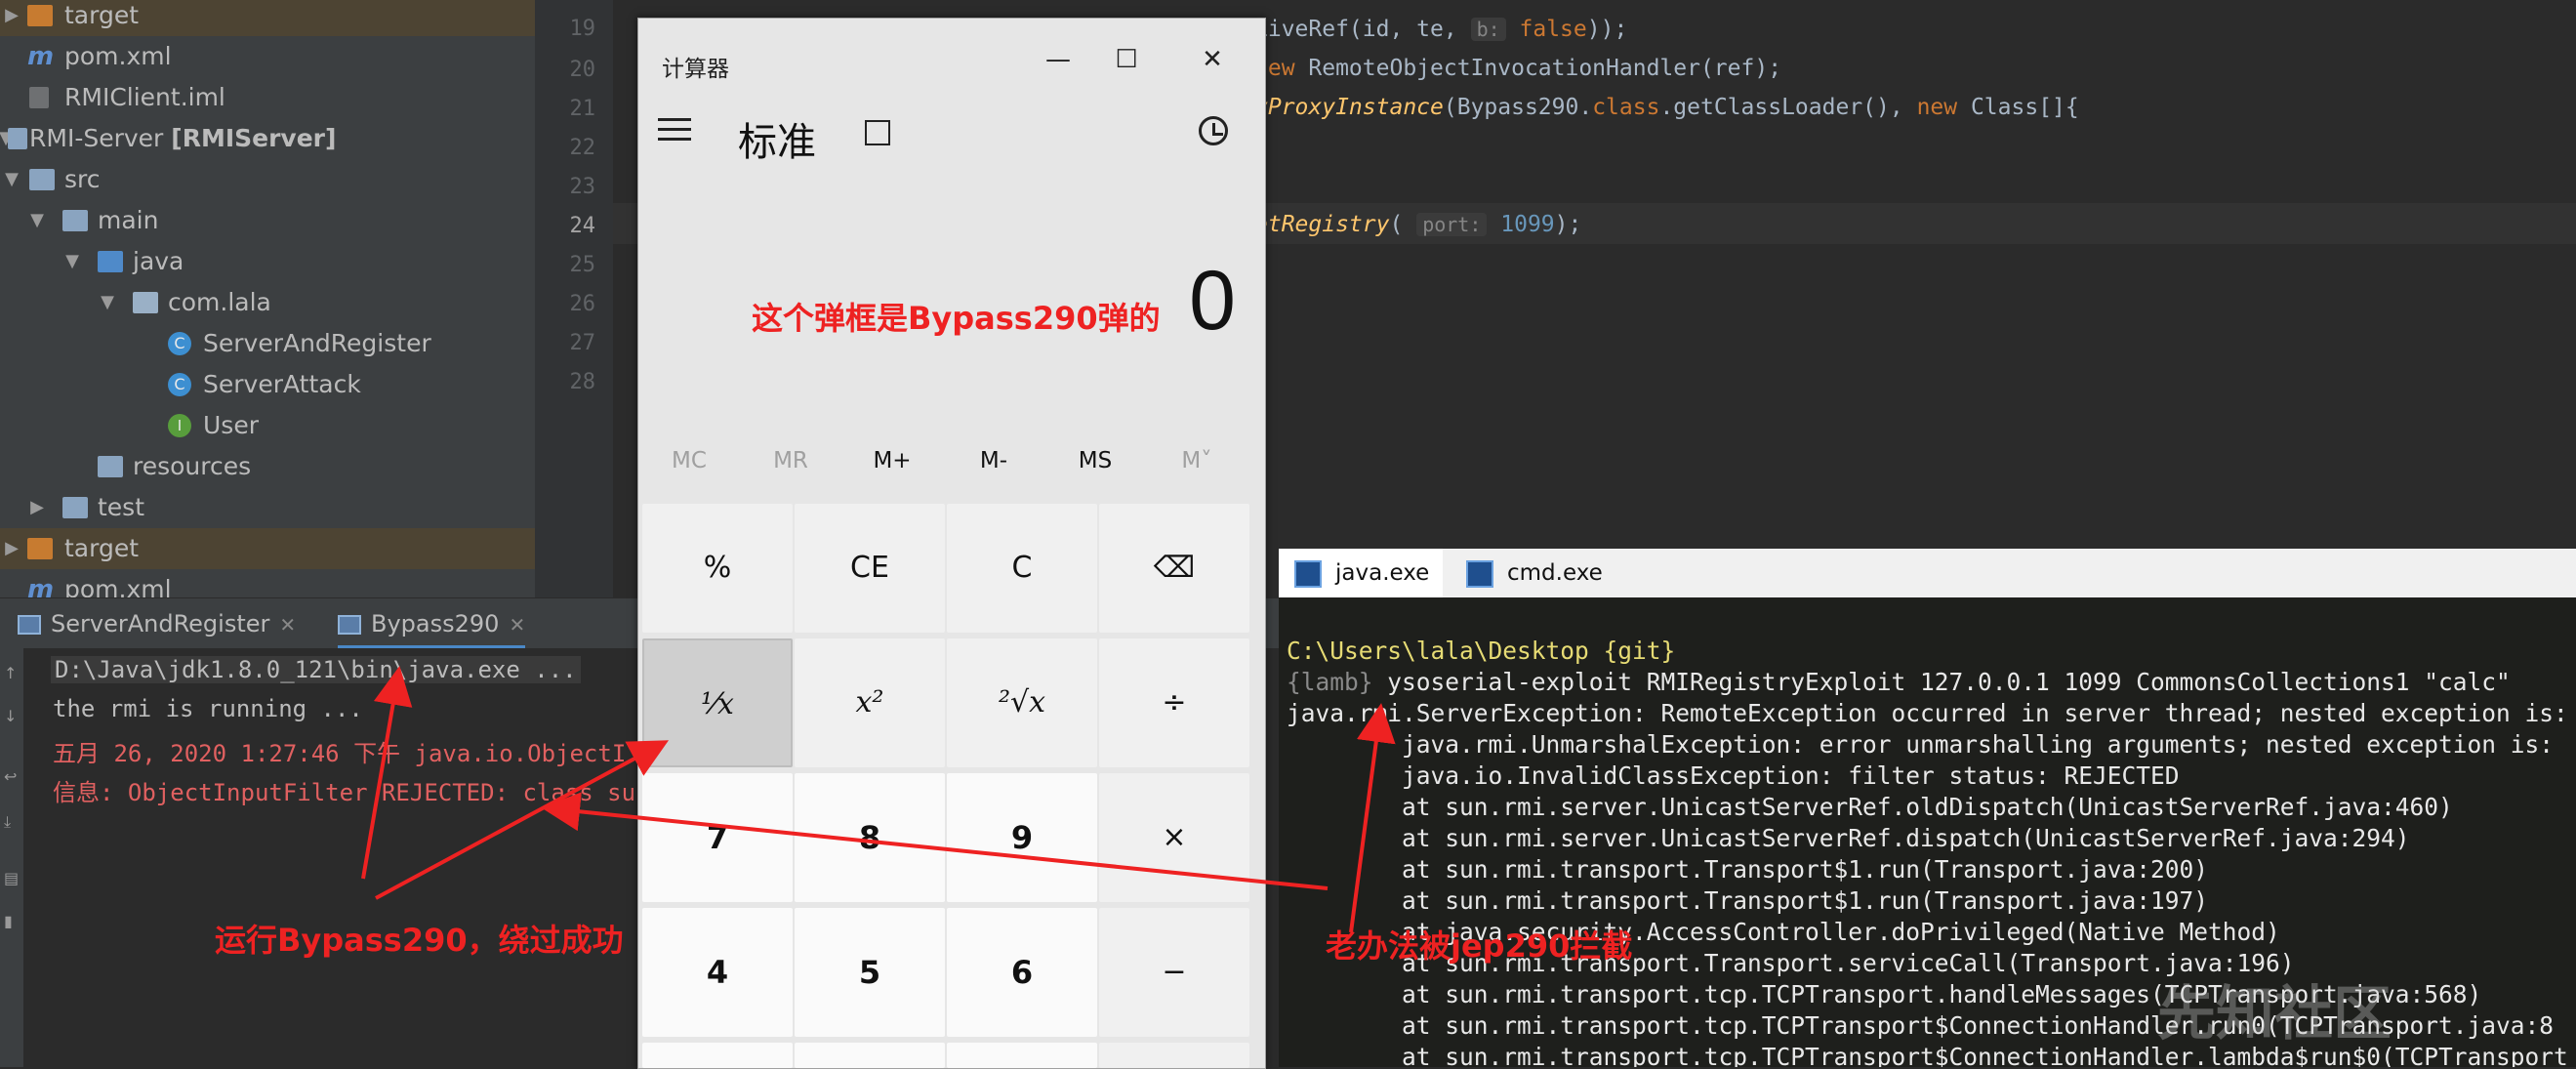  What do you see at coordinates (1174, 837) in the screenshot?
I see `multiply-button: ×` at bounding box center [1174, 837].